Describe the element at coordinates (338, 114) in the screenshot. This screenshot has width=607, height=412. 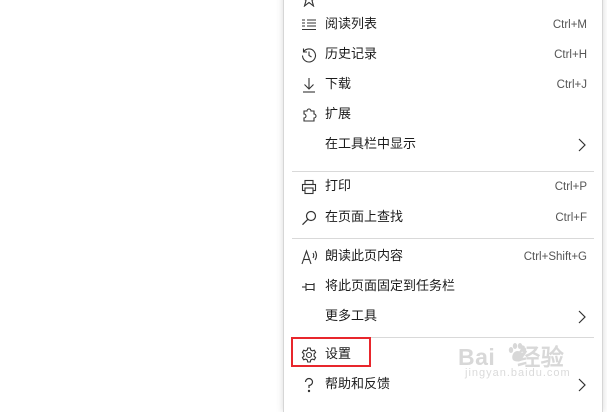
I see `menu-item-label: 扩展` at that location.